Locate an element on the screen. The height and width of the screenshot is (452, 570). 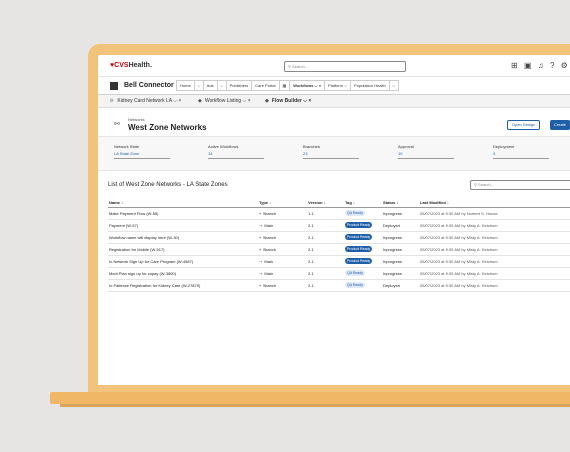
builder-icon: ◆ is located at coordinates (267, 101).